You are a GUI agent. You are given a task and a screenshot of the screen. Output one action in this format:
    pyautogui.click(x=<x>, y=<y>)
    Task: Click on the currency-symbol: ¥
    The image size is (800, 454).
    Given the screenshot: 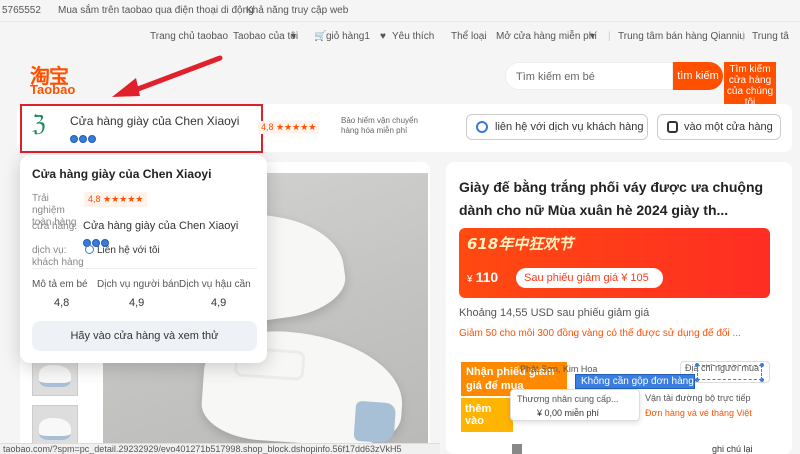 What is the action you would take?
    pyautogui.click(x=470, y=279)
    